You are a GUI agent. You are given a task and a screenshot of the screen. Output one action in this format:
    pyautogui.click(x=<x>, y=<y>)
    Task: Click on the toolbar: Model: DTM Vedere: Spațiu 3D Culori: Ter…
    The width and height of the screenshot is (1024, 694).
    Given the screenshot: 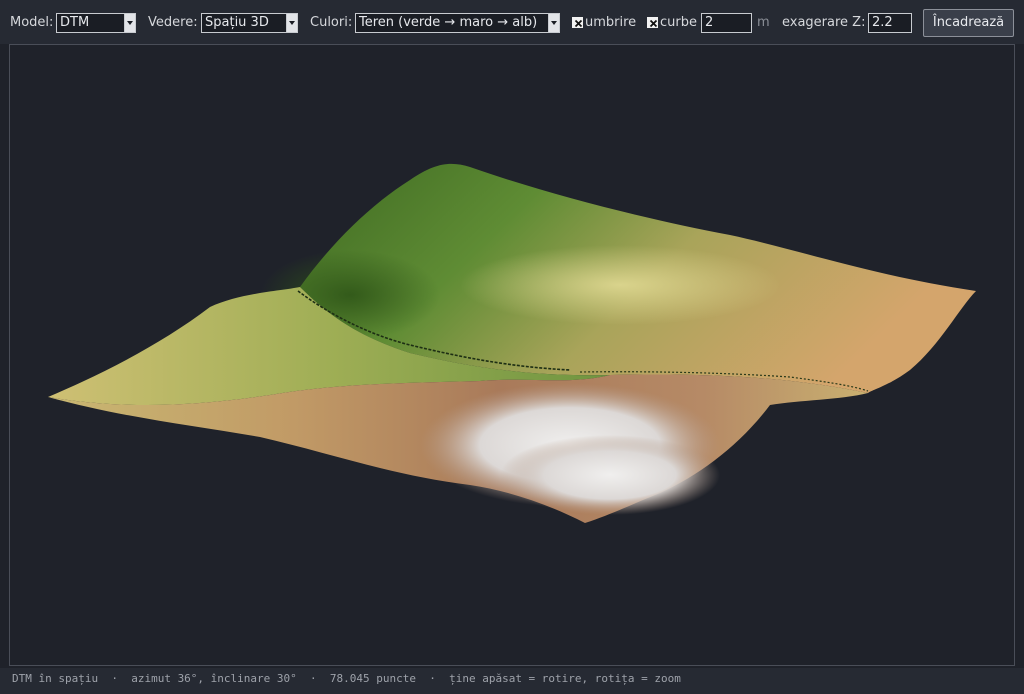 What is the action you would take?
    pyautogui.click(x=512, y=22)
    